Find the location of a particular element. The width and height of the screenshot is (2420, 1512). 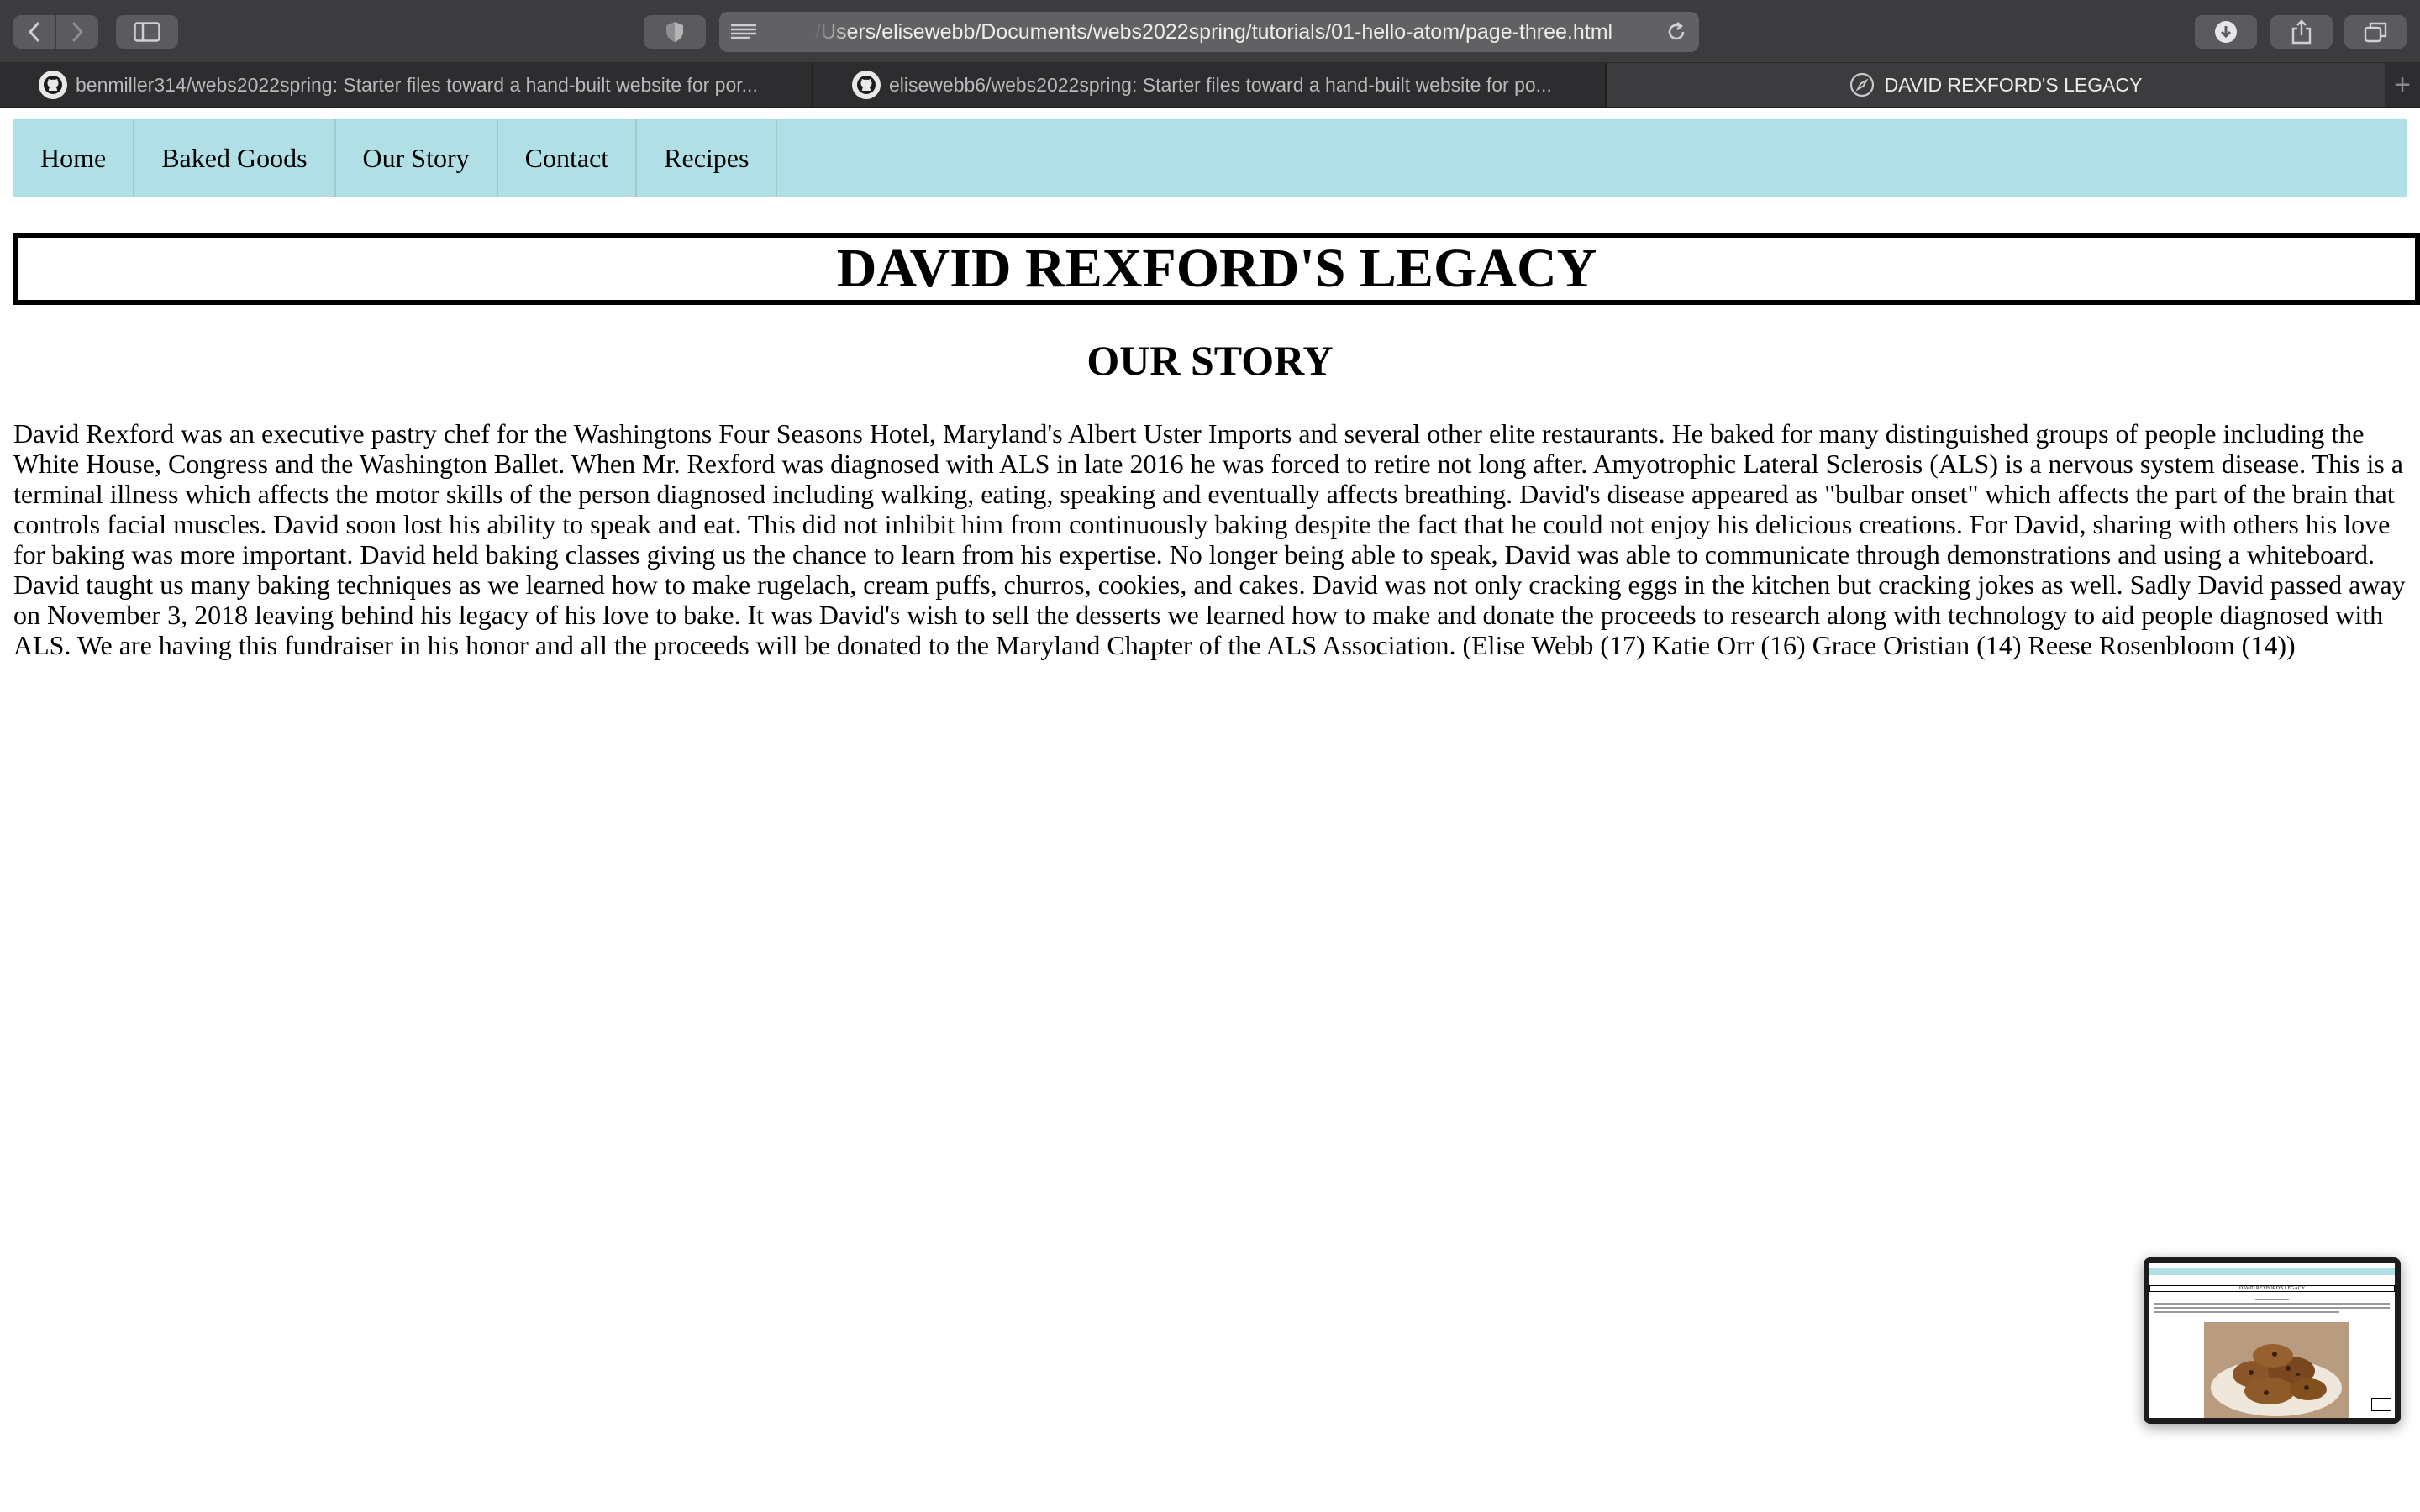

nav-link-our-story: Our Story is located at coordinates (417, 158).